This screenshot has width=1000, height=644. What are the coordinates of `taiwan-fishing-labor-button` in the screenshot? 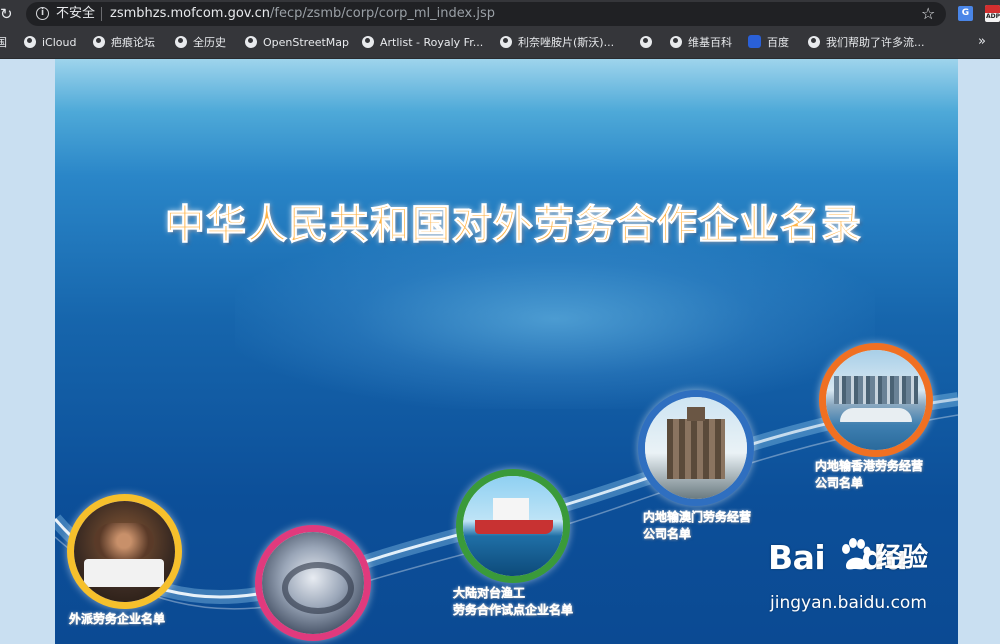 It's located at (513, 526).